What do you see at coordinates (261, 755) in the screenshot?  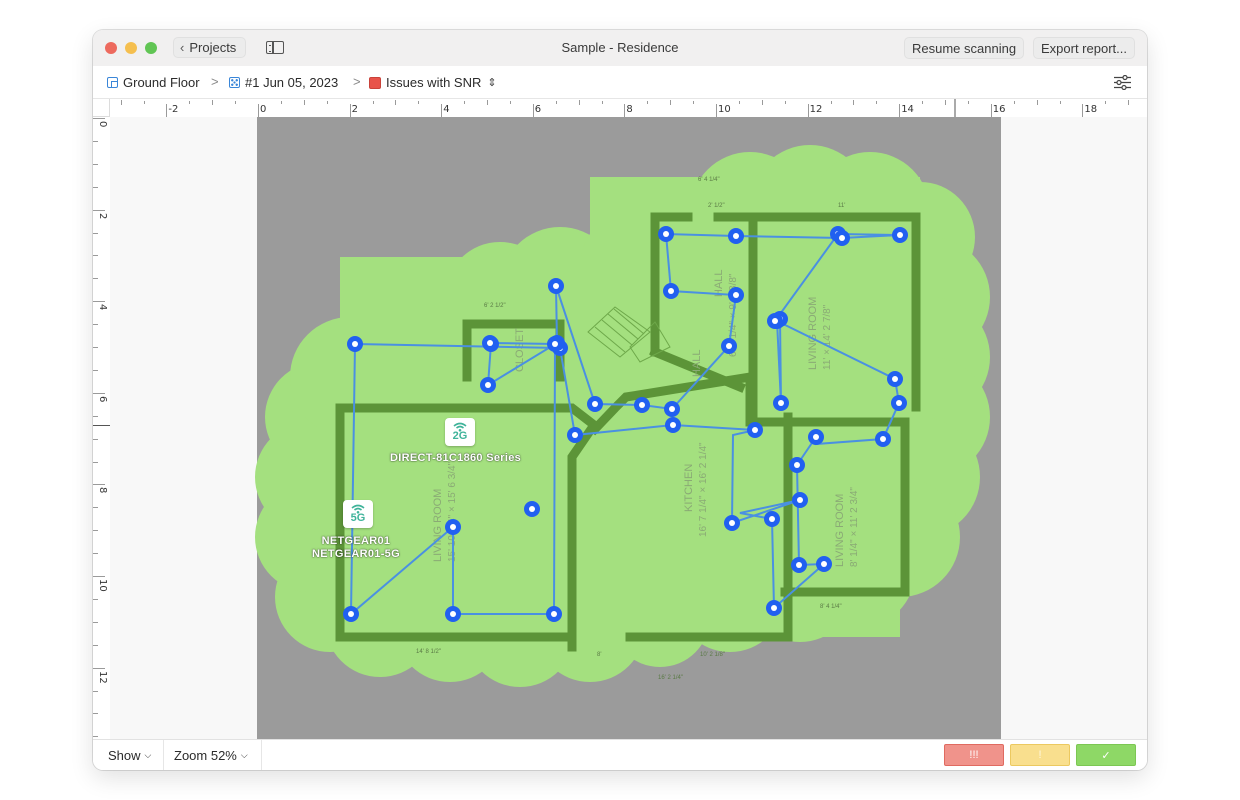 I see `divider` at bounding box center [261, 755].